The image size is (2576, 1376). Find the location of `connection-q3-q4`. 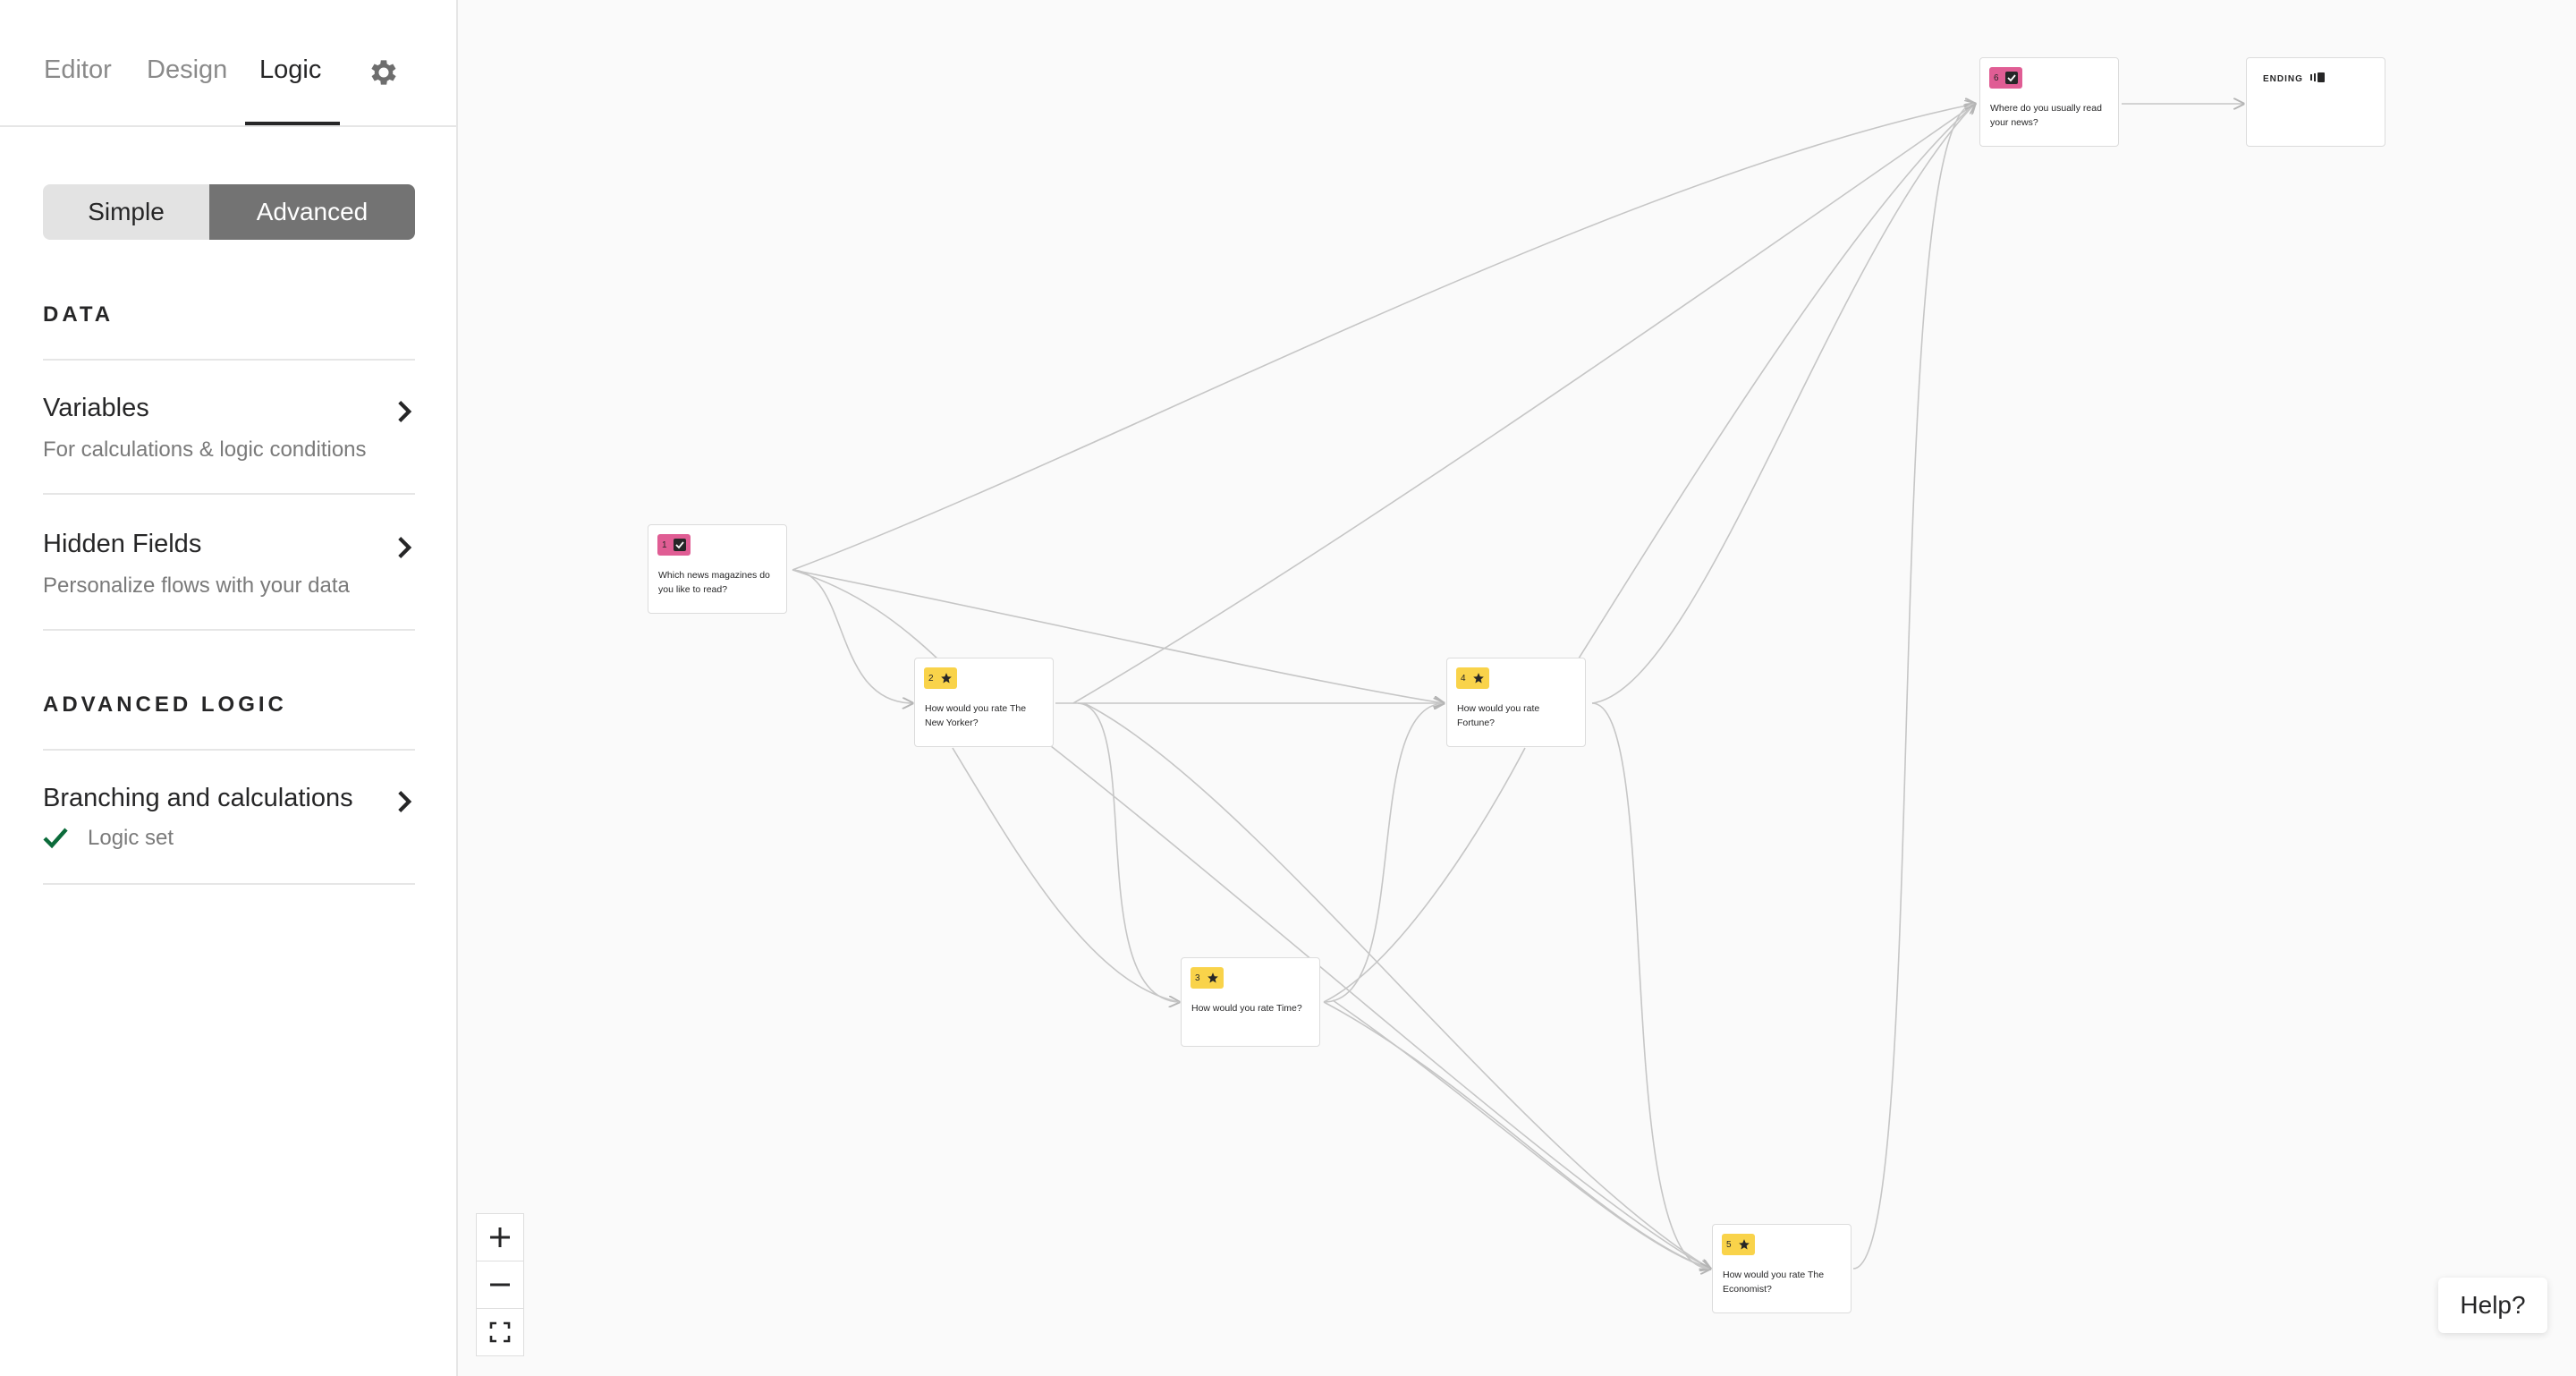

connection-q3-q4 is located at coordinates (1383, 853).